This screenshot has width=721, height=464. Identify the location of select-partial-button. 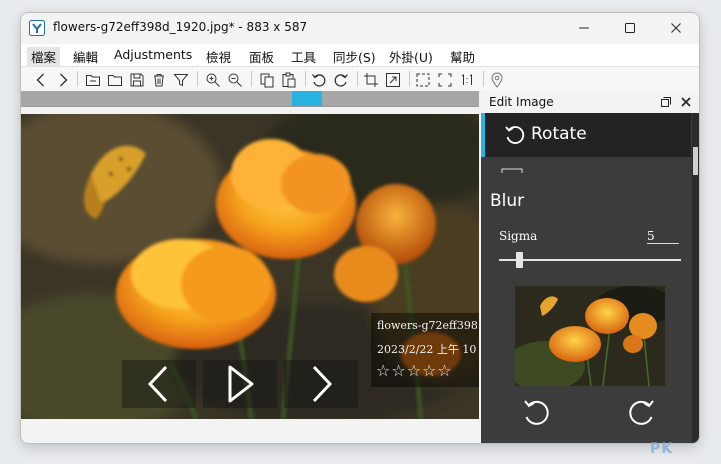
(445, 79).